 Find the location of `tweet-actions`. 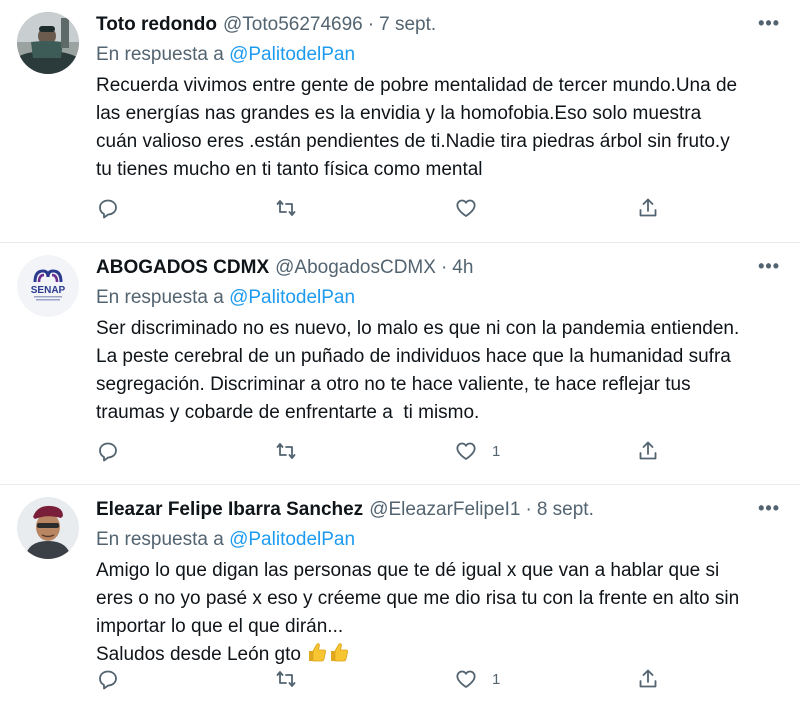

tweet-actions is located at coordinates (386, 211).